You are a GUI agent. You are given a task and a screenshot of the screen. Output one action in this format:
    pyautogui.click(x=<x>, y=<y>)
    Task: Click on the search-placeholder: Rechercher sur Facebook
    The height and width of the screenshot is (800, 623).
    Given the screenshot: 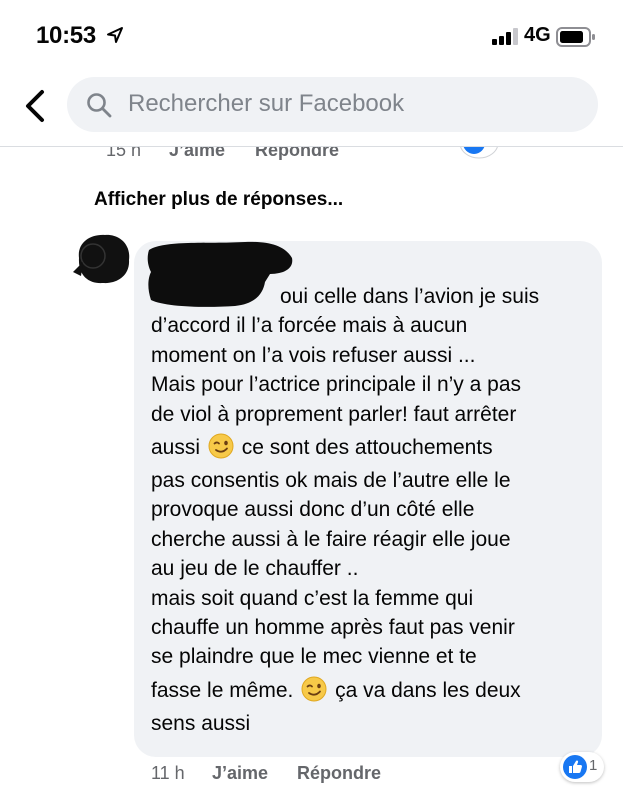 What is the action you would take?
    pyautogui.click(x=266, y=103)
    